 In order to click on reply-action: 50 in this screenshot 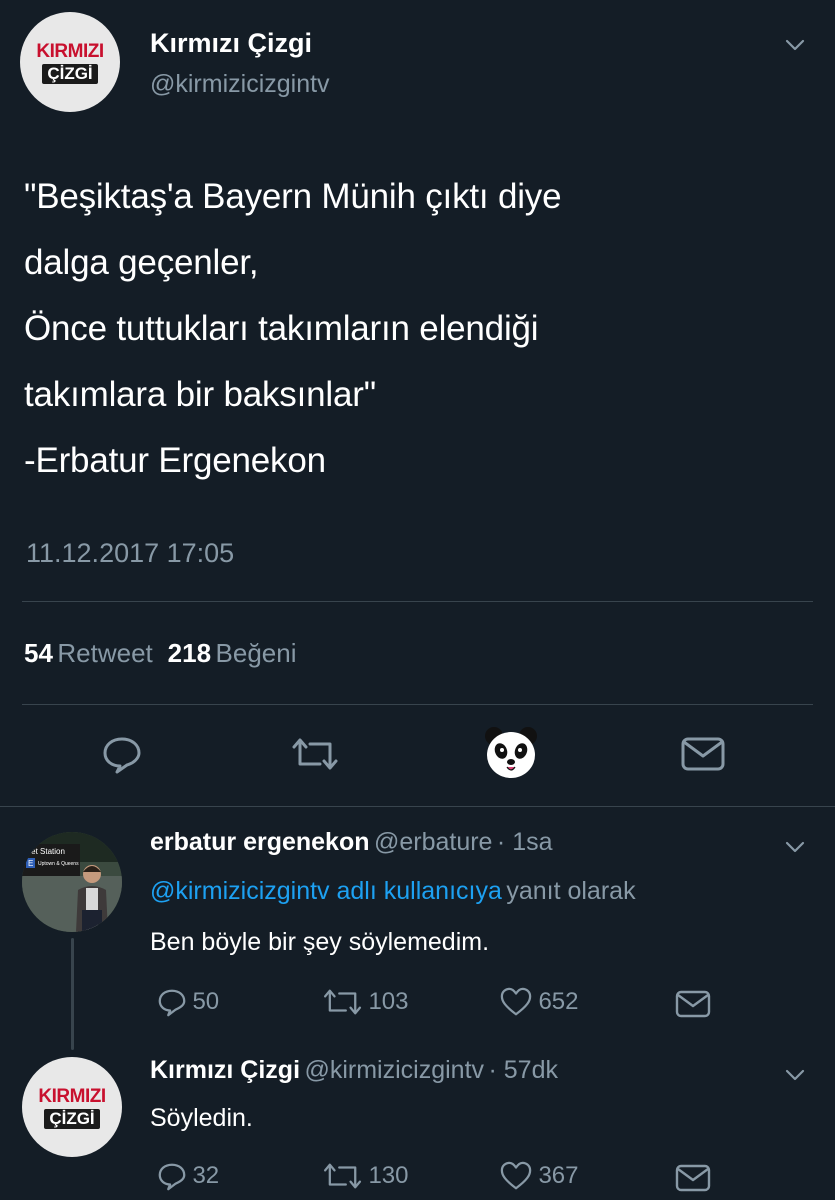, I will do `click(187, 1003)`.